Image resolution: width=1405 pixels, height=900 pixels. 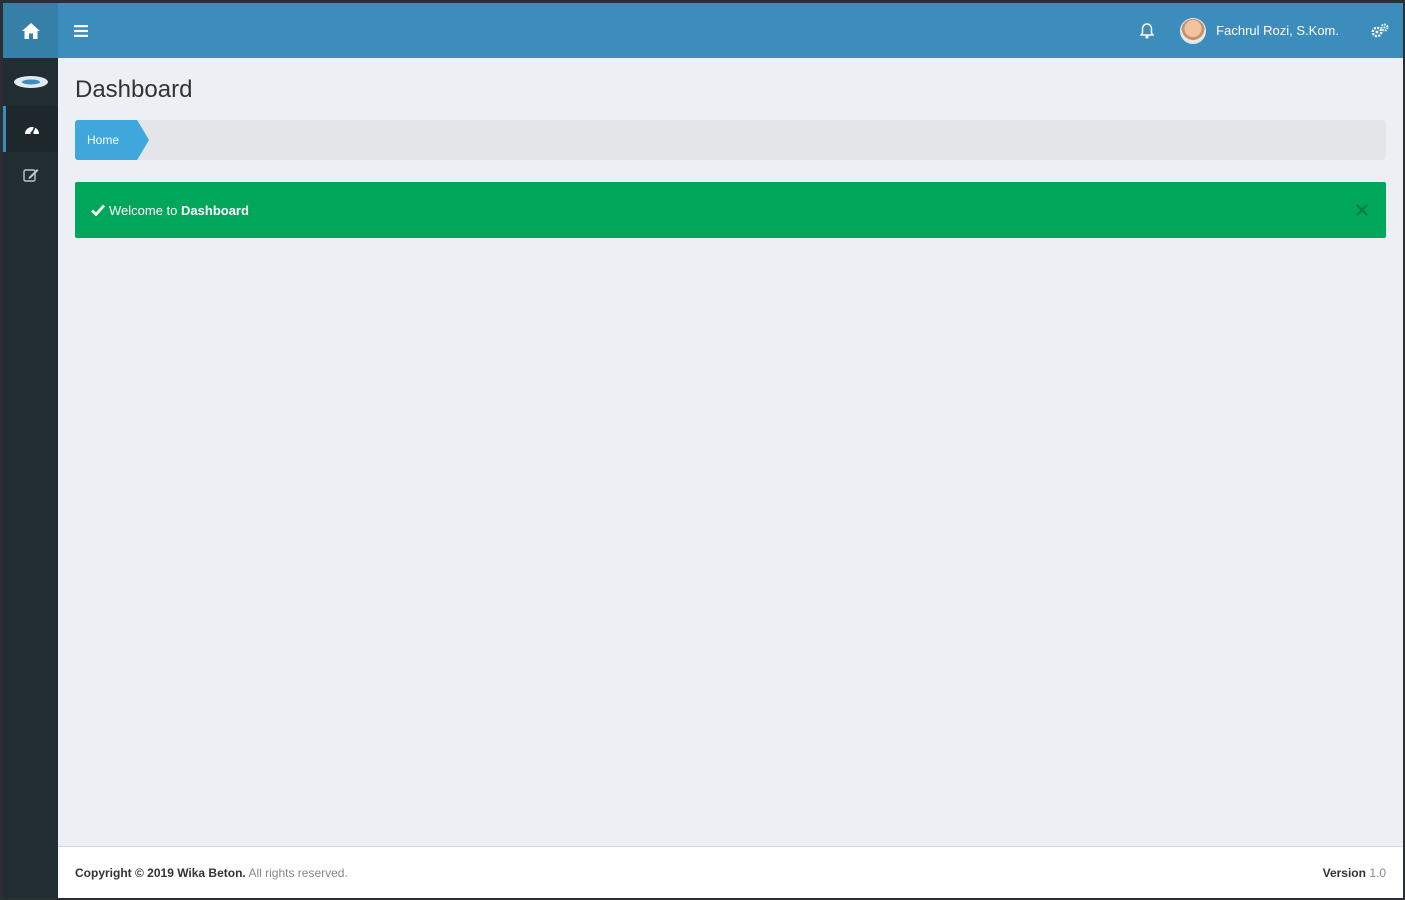 I want to click on sidebar-toggle-button, so click(x=80, y=30).